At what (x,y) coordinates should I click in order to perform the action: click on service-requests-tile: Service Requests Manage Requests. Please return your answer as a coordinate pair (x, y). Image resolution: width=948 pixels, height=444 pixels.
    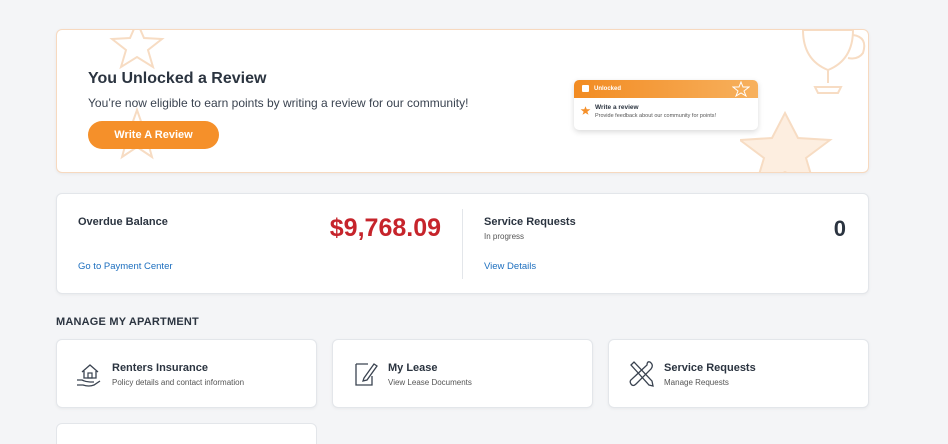
    Looking at the image, I should click on (738, 373).